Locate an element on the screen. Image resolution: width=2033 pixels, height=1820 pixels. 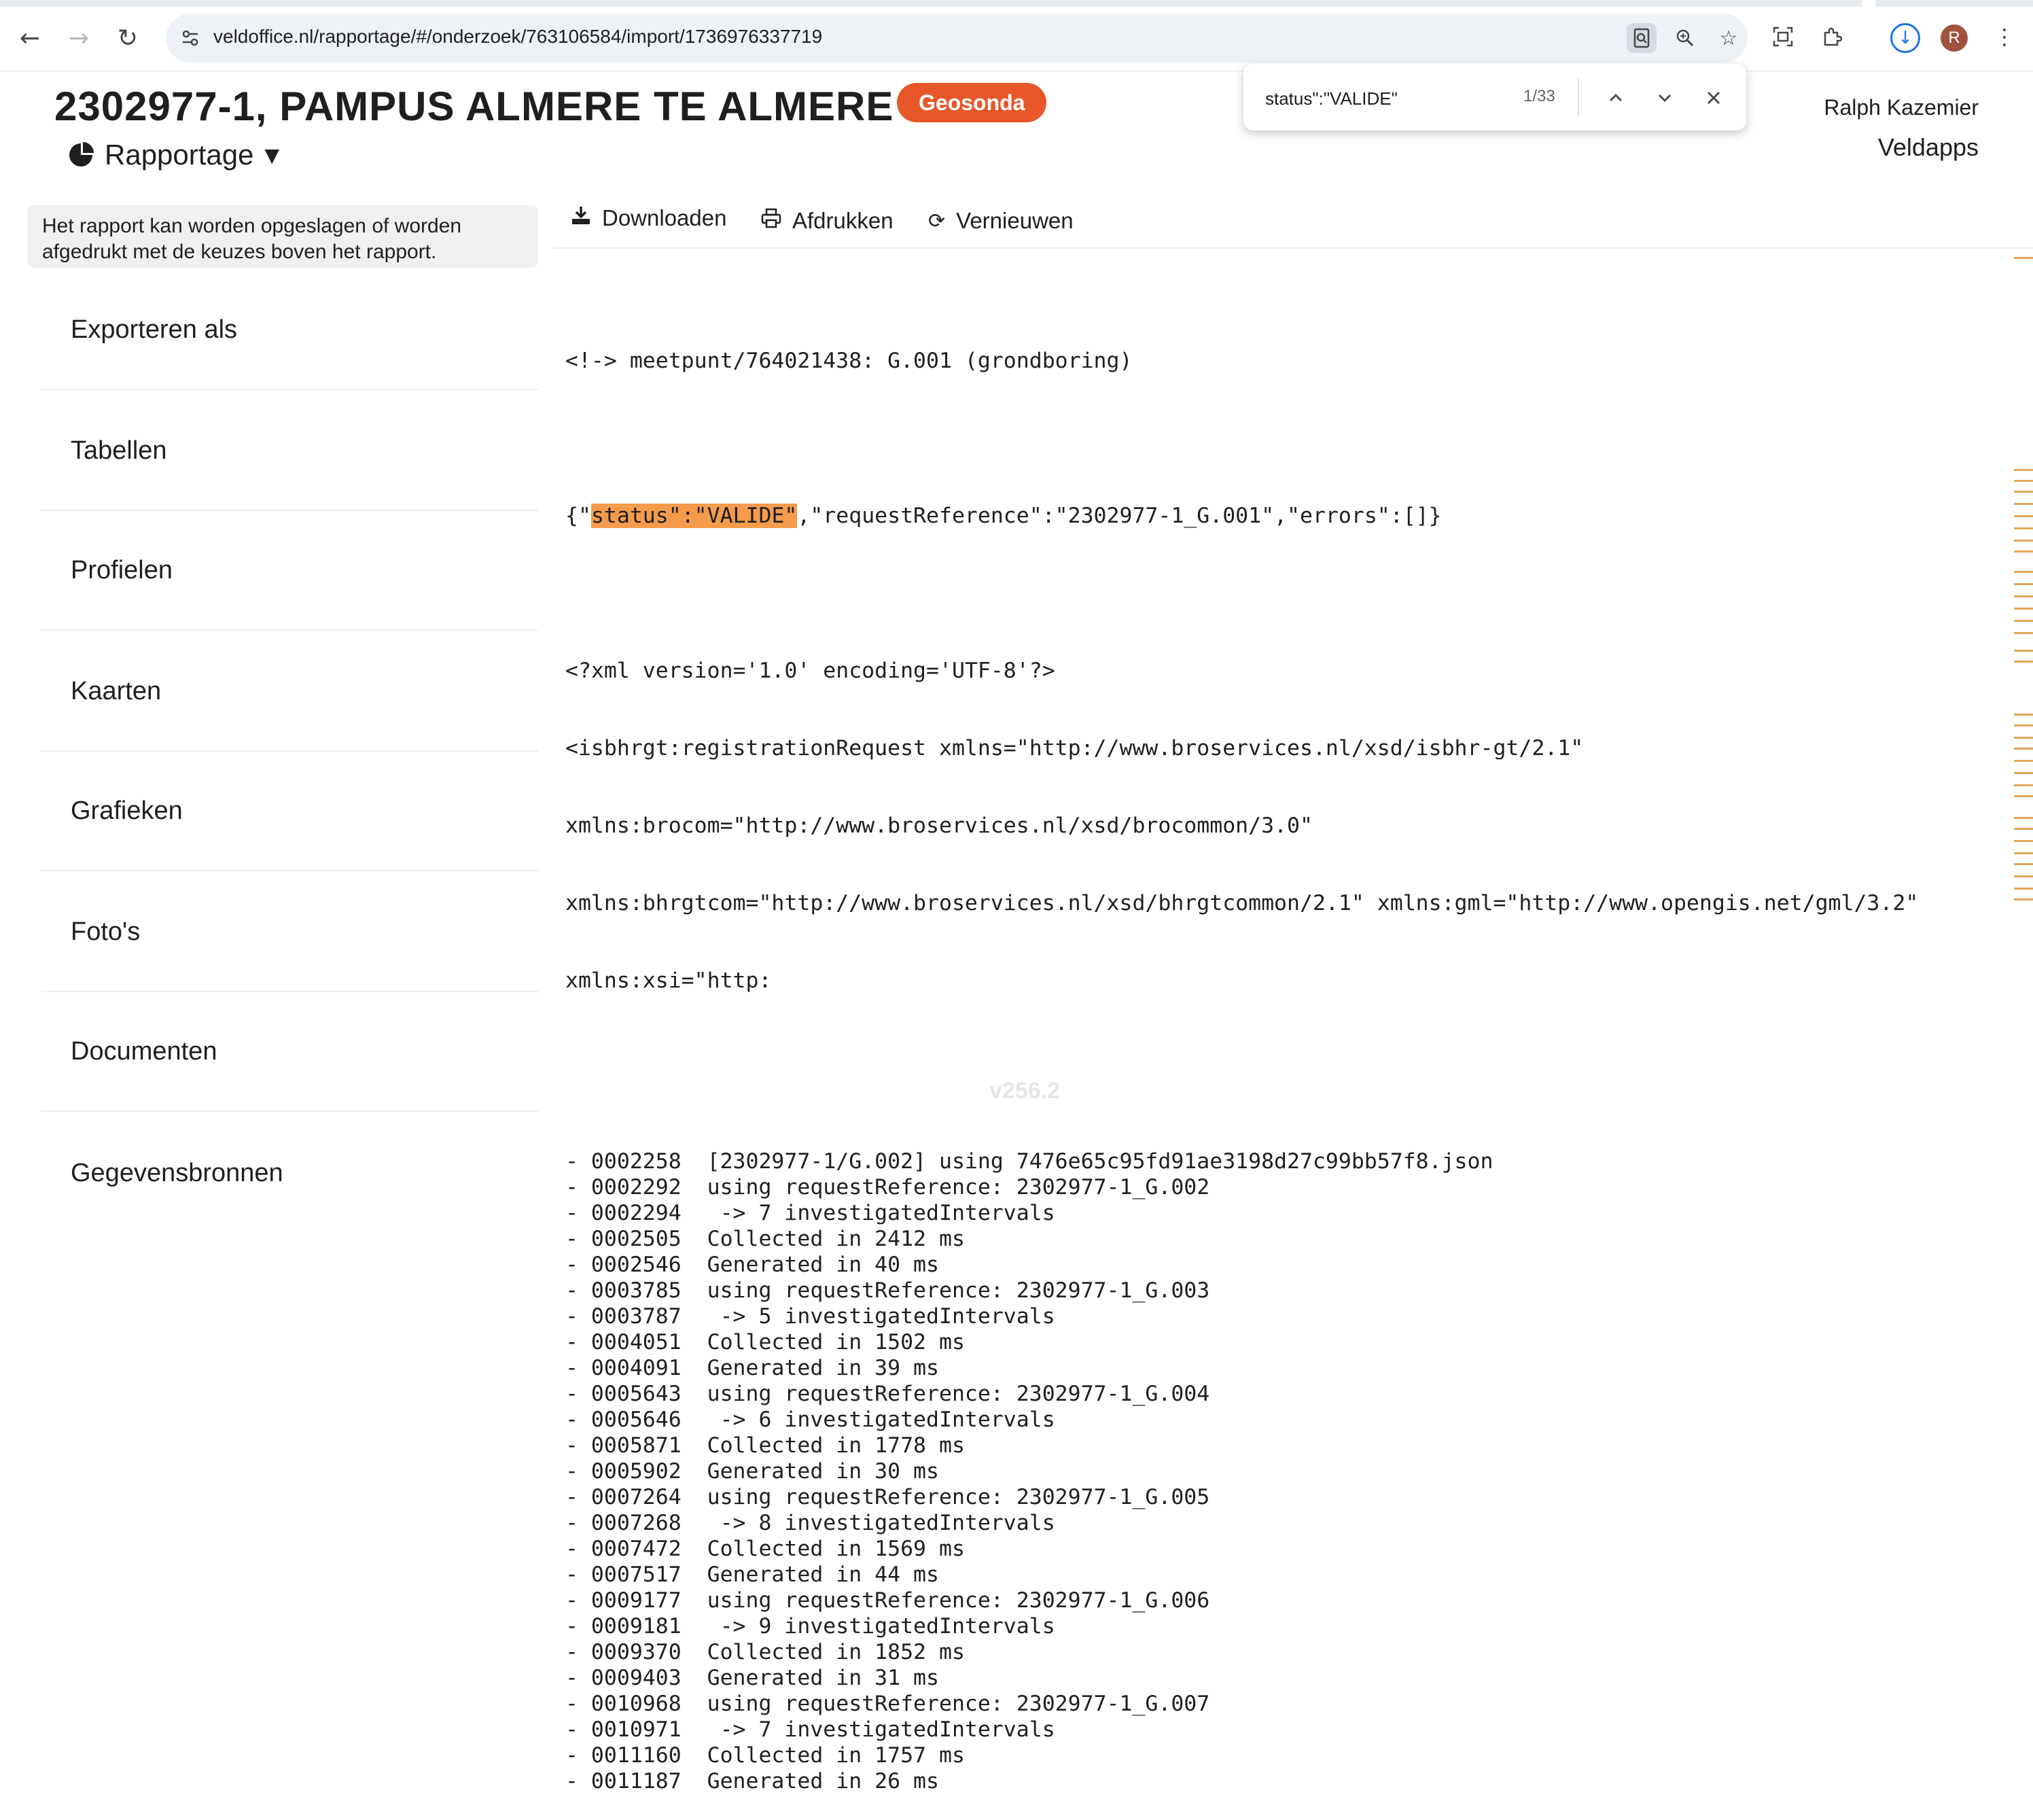
sidebar-item-label: Exporteren als is located at coordinates (154, 330).